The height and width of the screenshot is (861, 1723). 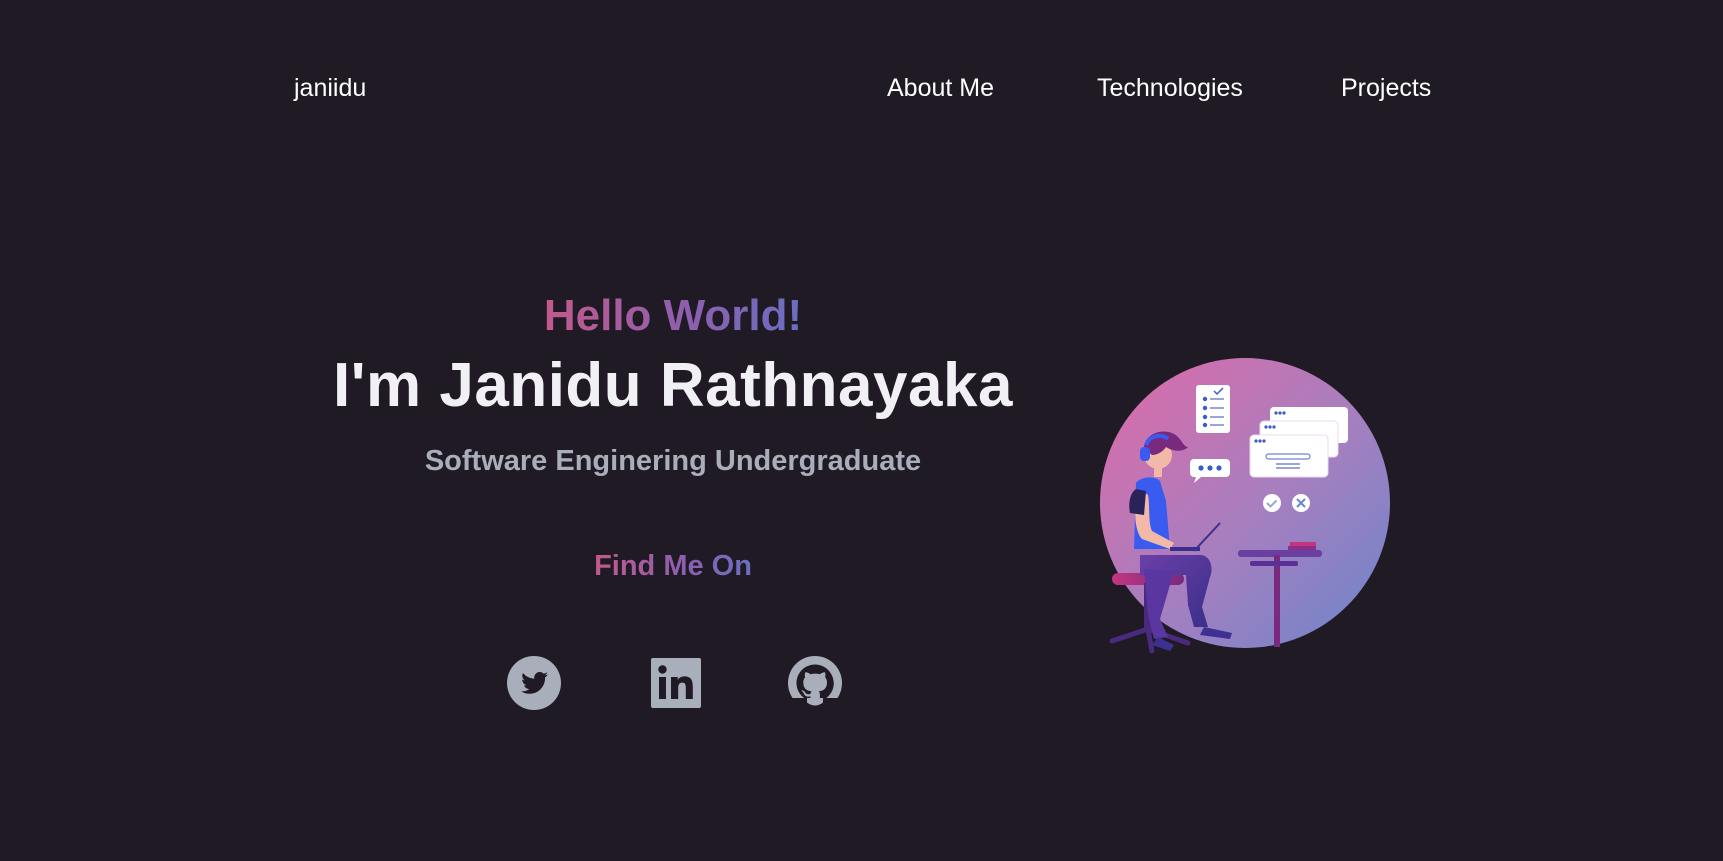 I want to click on nav-menu: About Me Technologies Projects, so click(x=861, y=94).